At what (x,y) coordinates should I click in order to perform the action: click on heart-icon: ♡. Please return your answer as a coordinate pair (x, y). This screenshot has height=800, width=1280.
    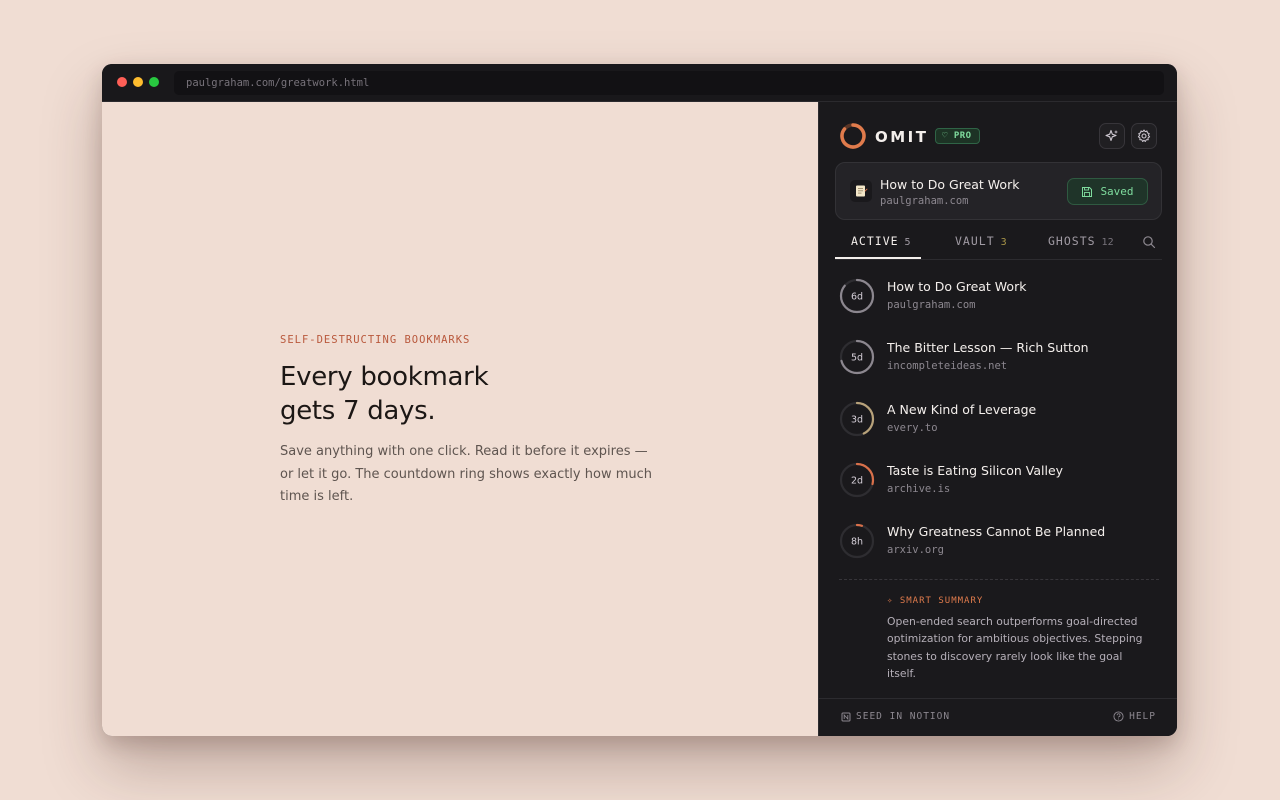
    Looking at the image, I should click on (945, 136).